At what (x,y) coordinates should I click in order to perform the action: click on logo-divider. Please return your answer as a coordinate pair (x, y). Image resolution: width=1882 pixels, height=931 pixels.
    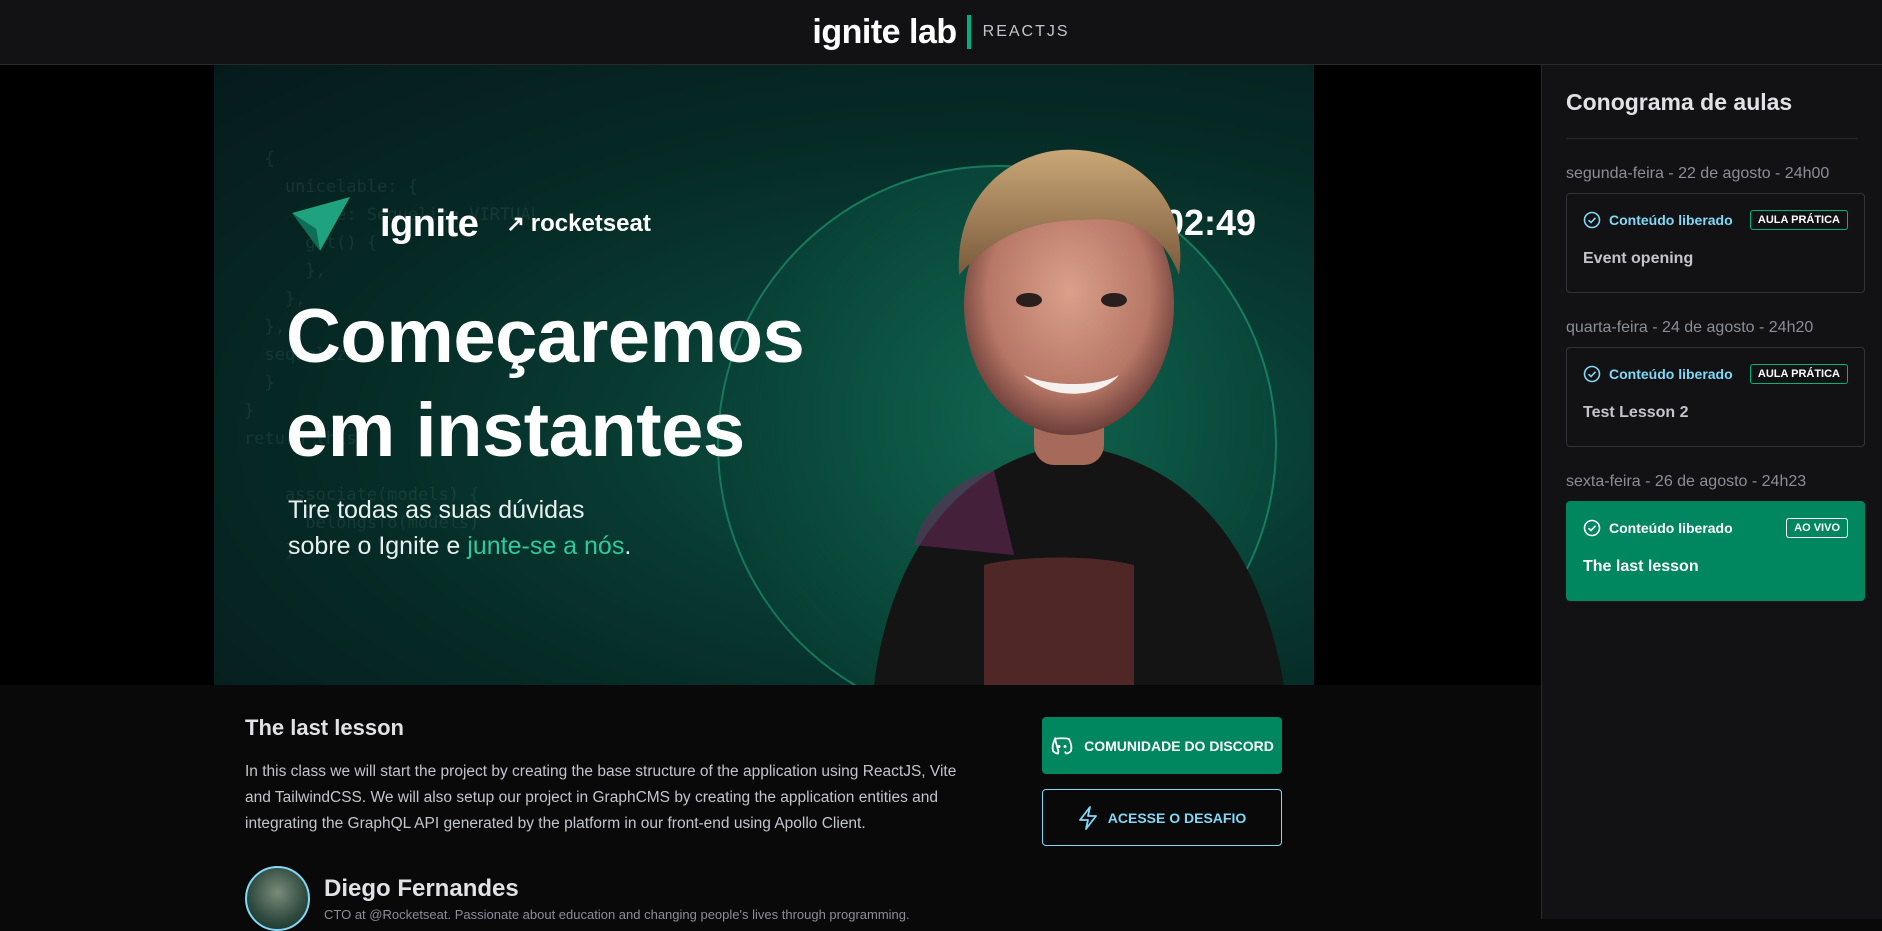
    Looking at the image, I should click on (968, 32).